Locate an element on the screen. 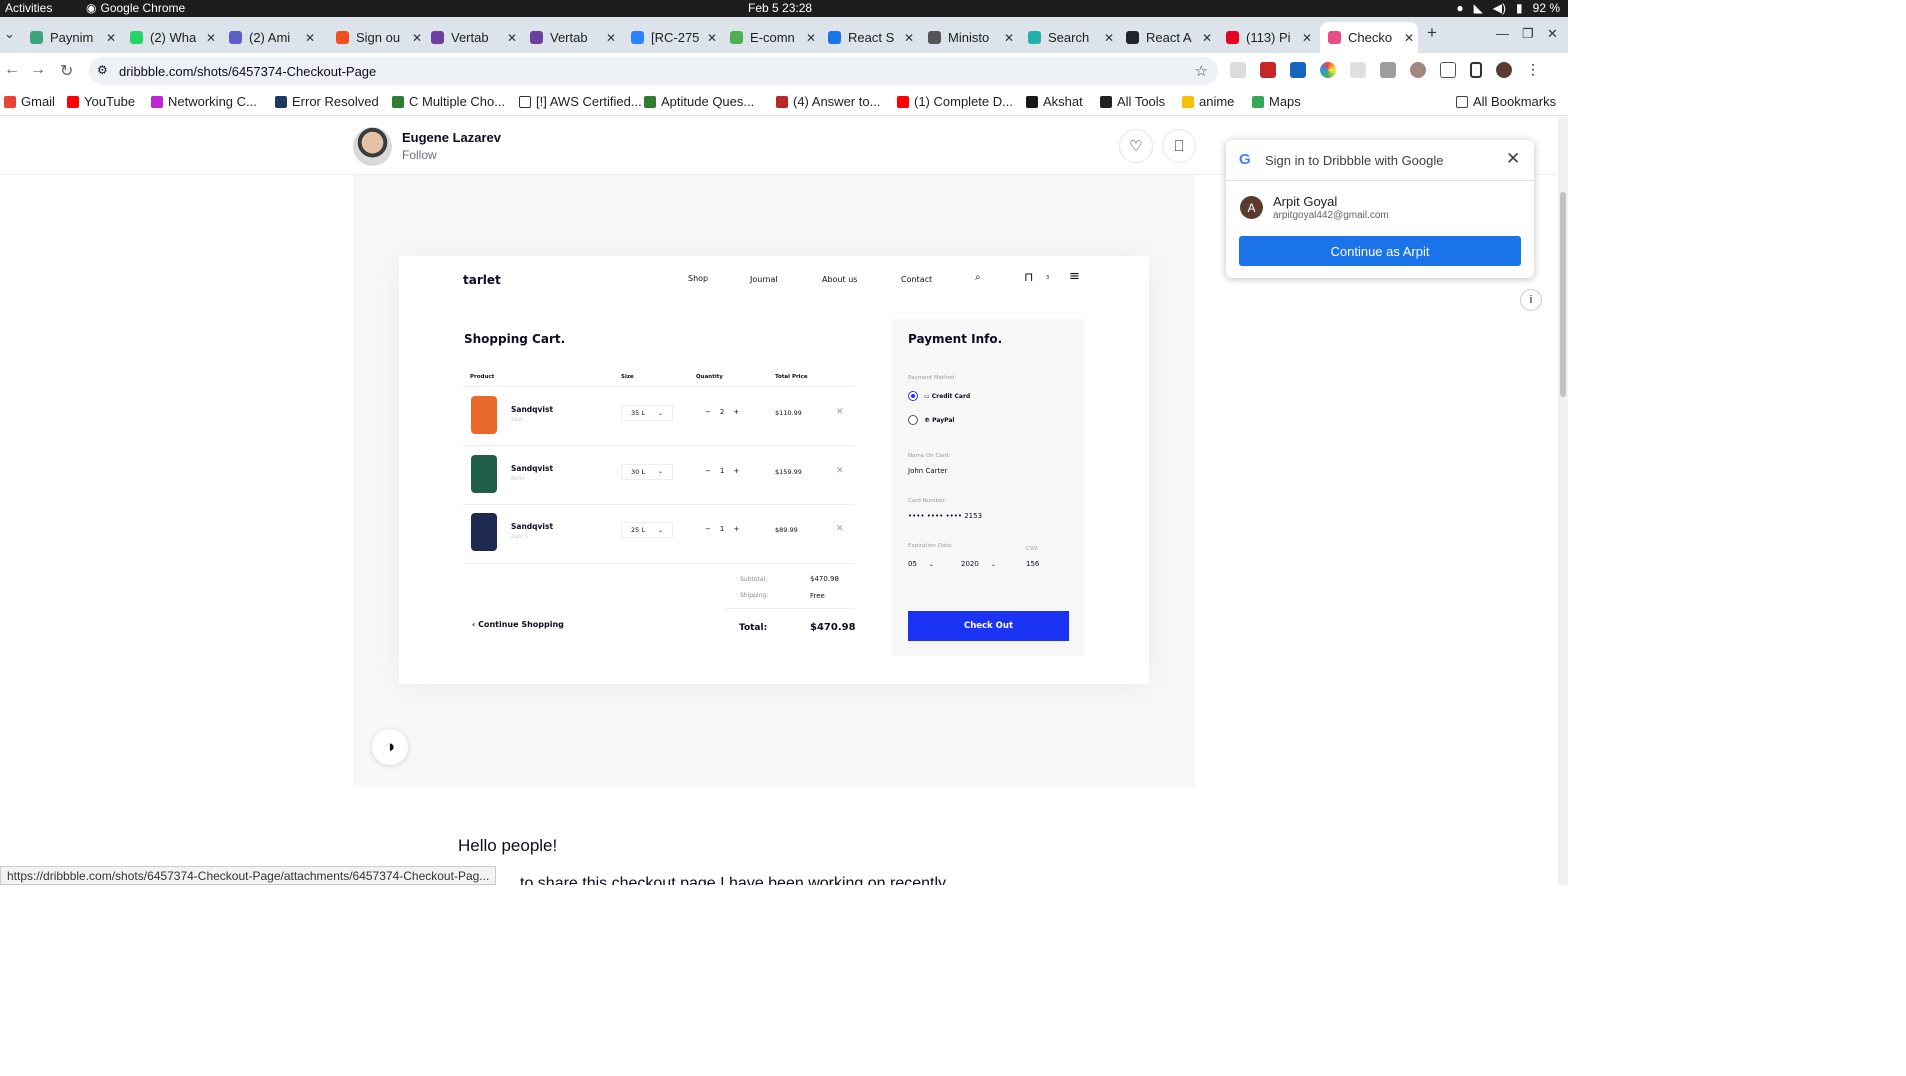 Image resolution: width=1906 pixels, height=1076 pixels. paypal-radio is located at coordinates (913, 420).